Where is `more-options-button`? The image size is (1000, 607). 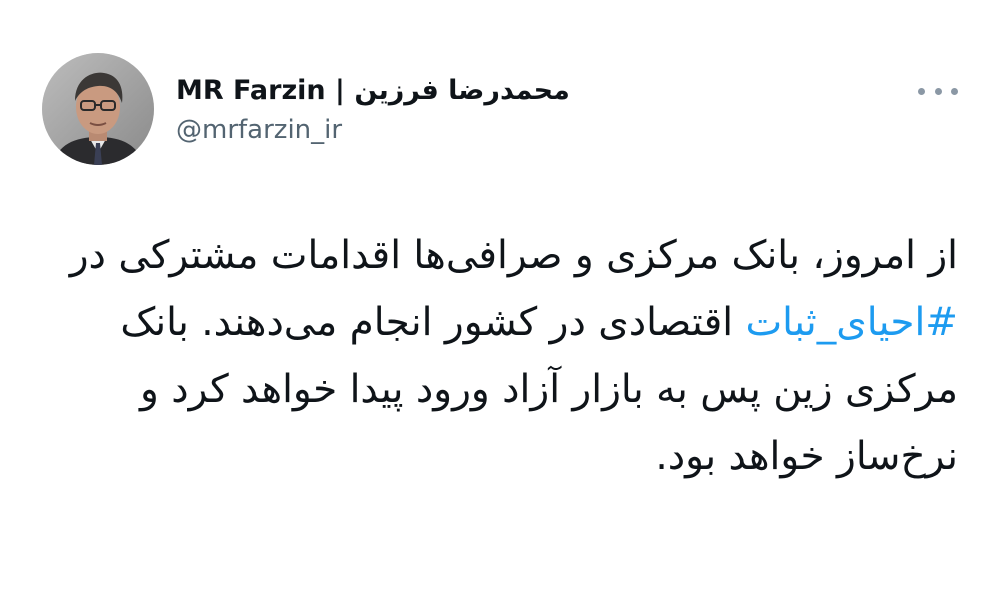
more-options-button is located at coordinates (938, 91).